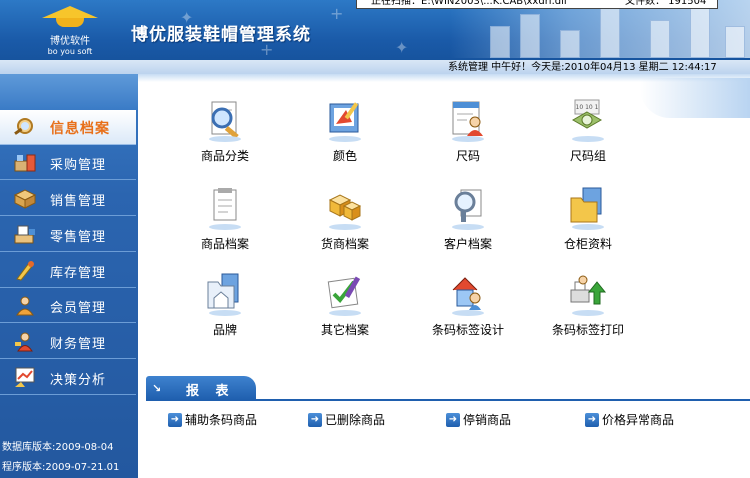  Describe the element at coordinates (24, 342) in the screenshot. I see `finance-icon` at that location.